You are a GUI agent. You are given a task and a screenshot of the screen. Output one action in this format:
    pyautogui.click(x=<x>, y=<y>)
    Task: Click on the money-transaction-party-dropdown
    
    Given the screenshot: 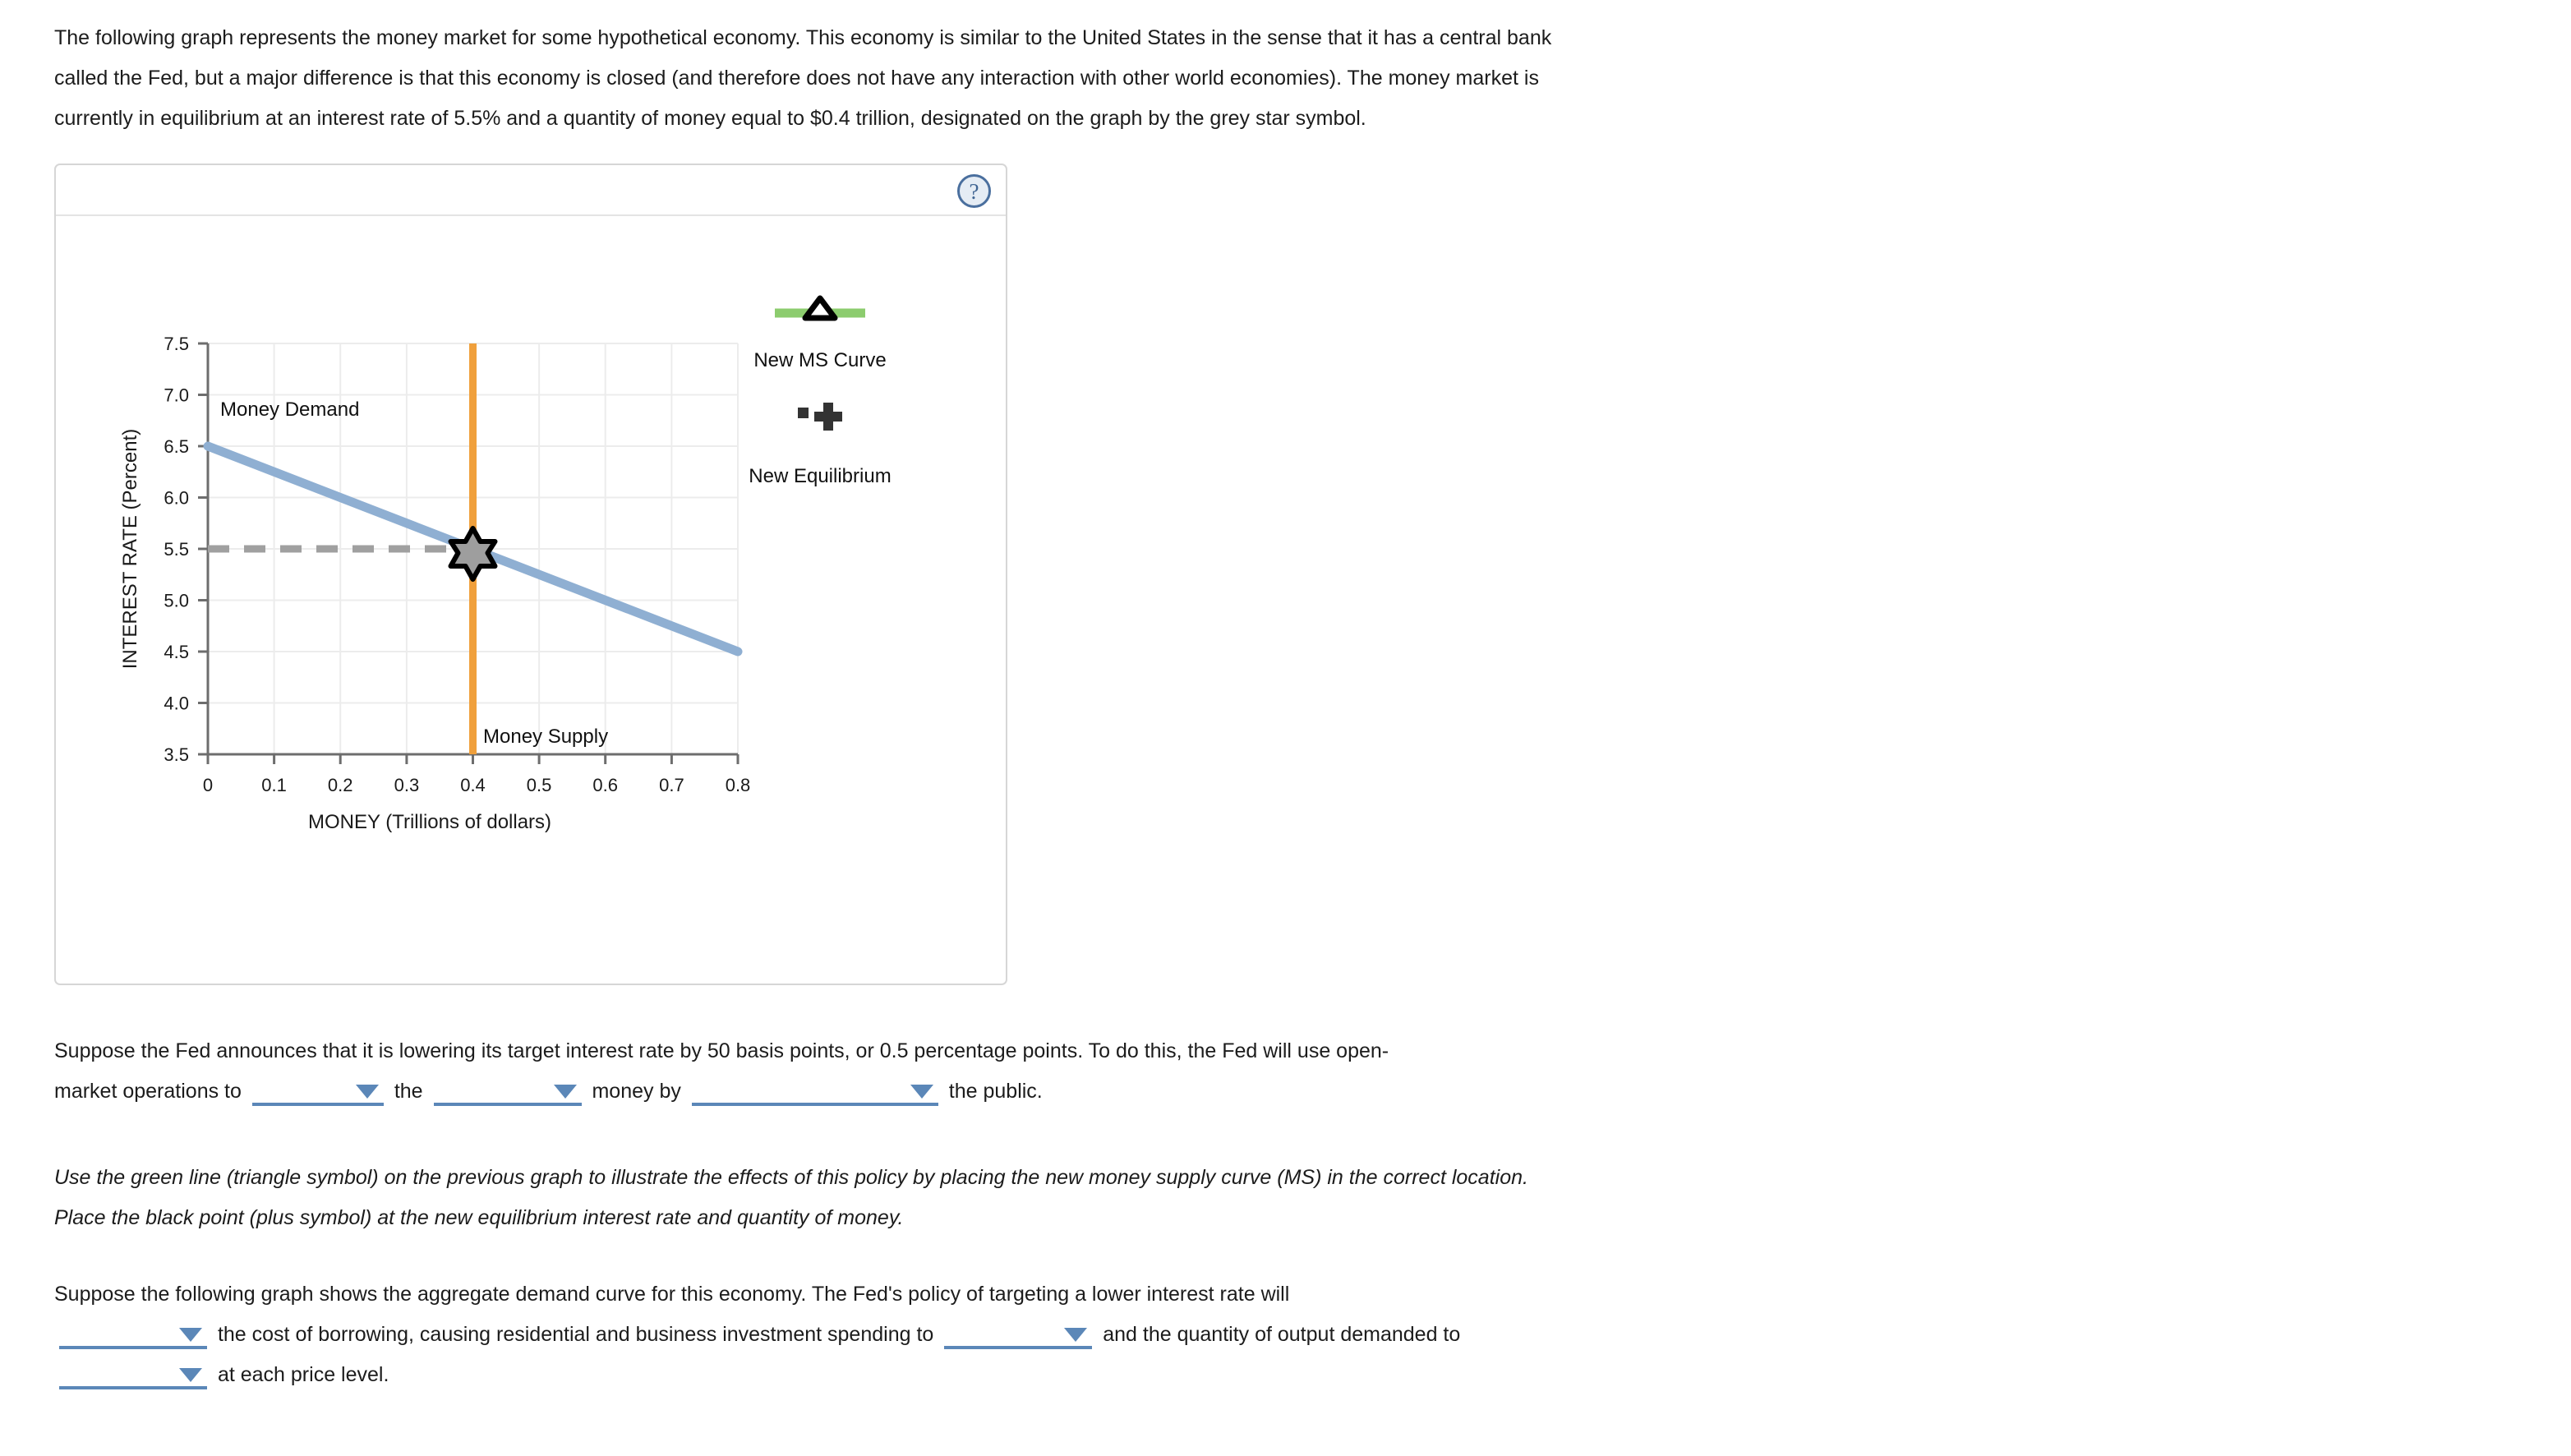 What is the action you would take?
    pyautogui.click(x=814, y=1092)
    